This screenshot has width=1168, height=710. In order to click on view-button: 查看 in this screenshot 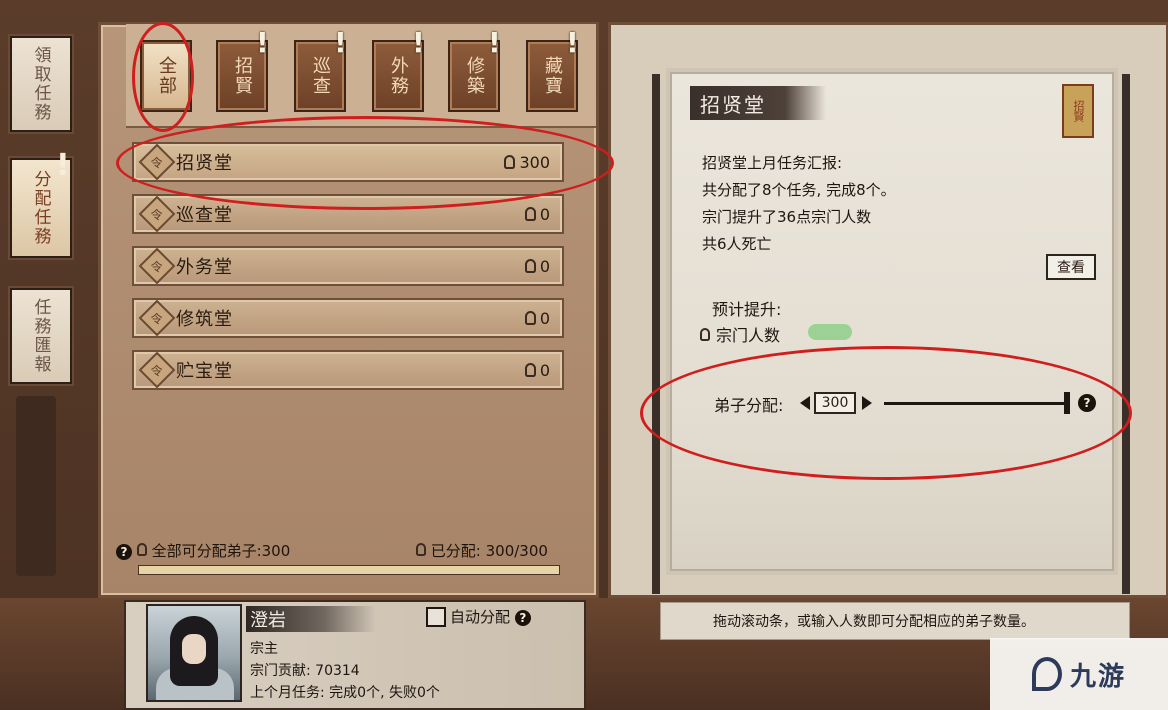, I will do `click(1071, 267)`.